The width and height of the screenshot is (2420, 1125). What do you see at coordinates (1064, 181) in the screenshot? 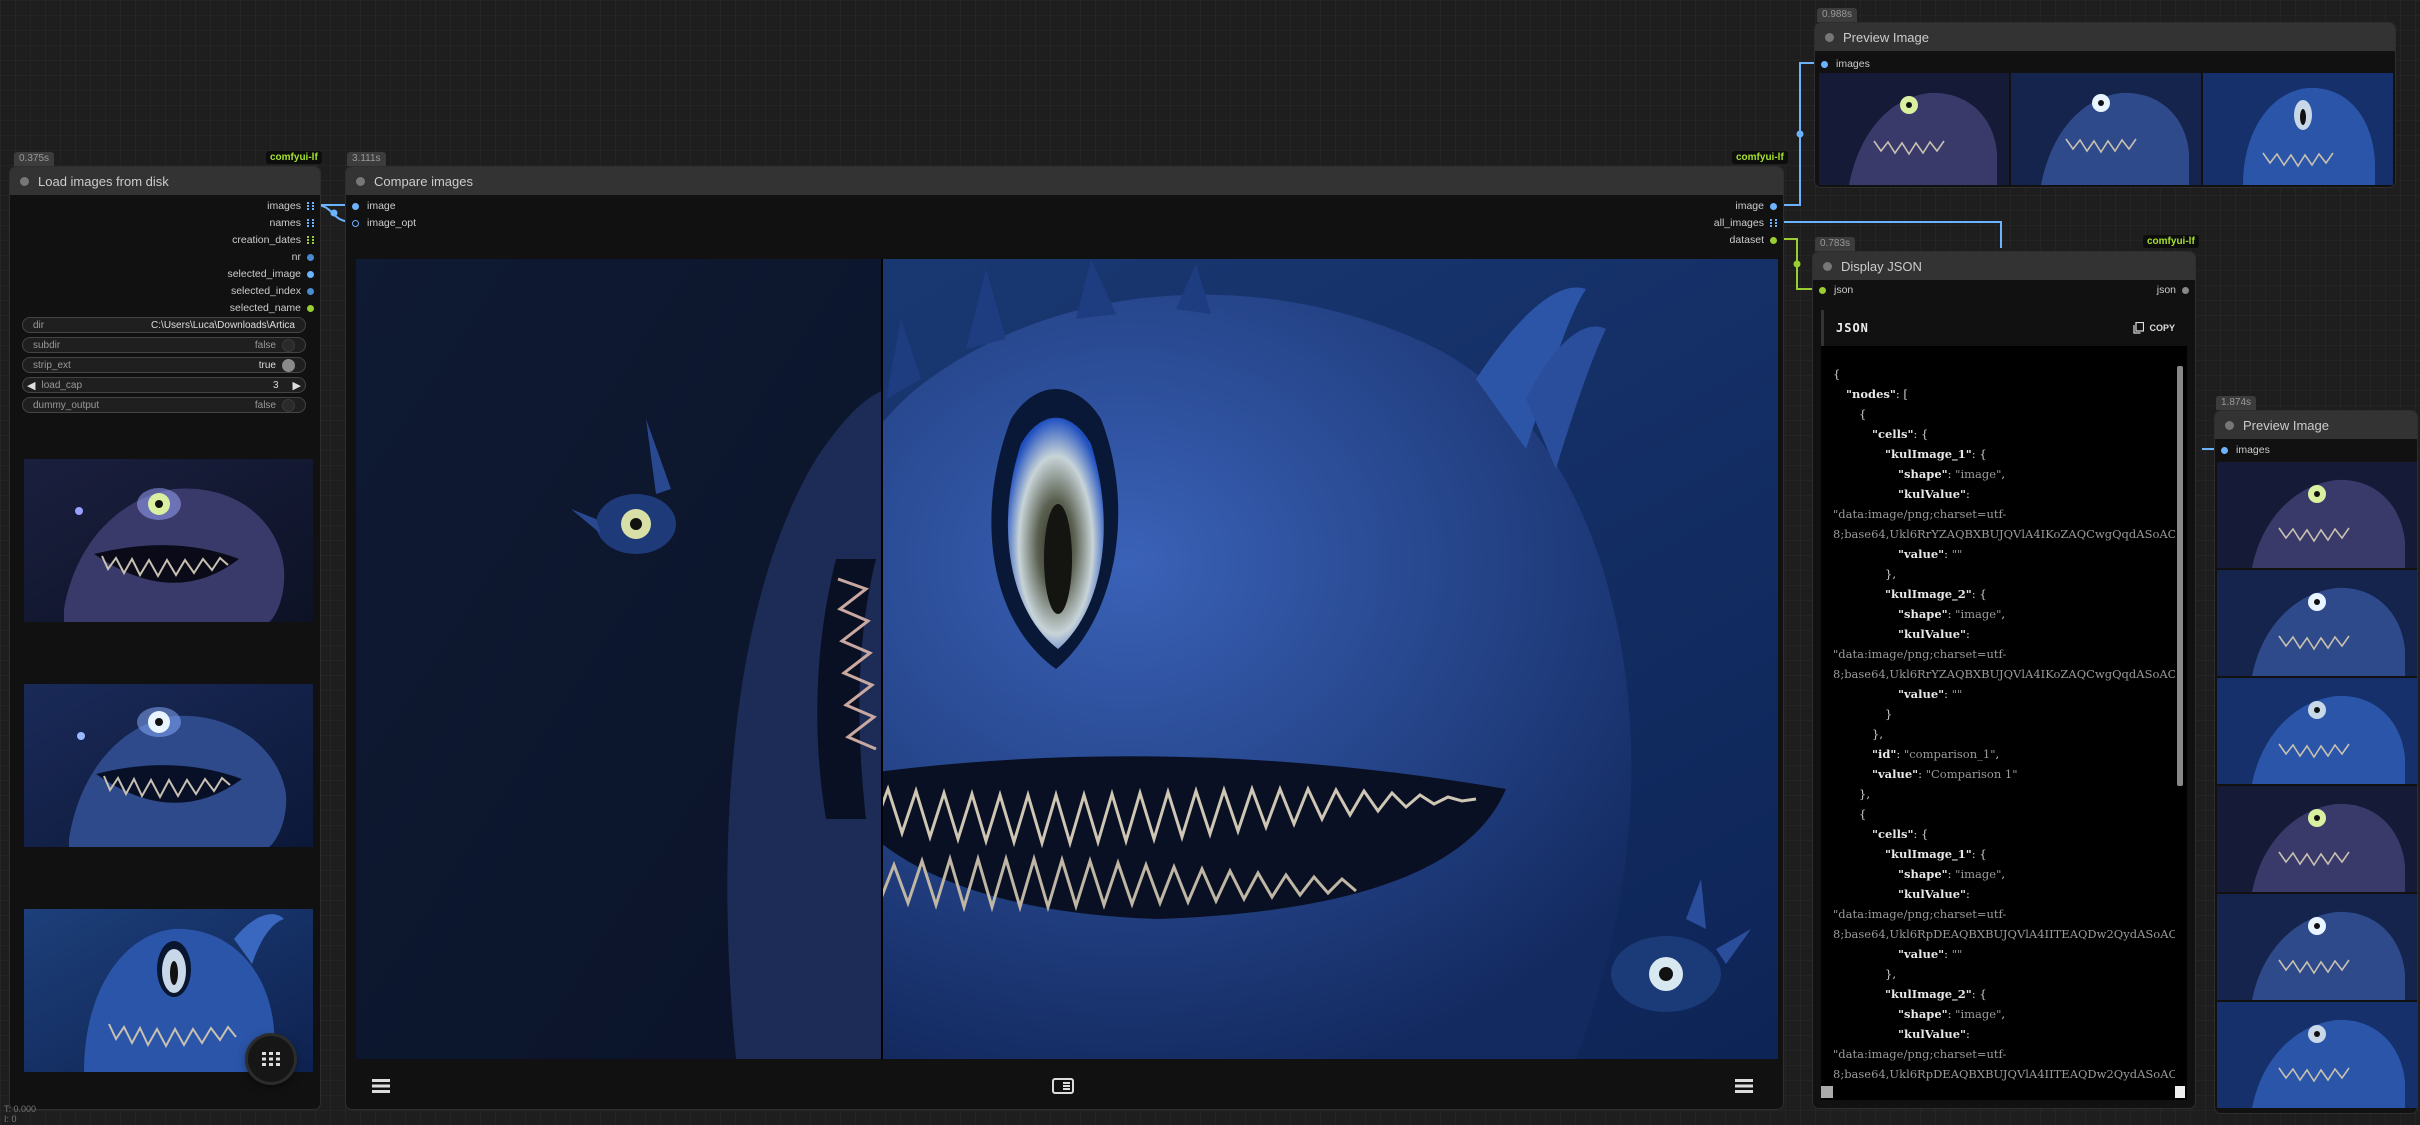
I see `compare-node-header: Compare images` at bounding box center [1064, 181].